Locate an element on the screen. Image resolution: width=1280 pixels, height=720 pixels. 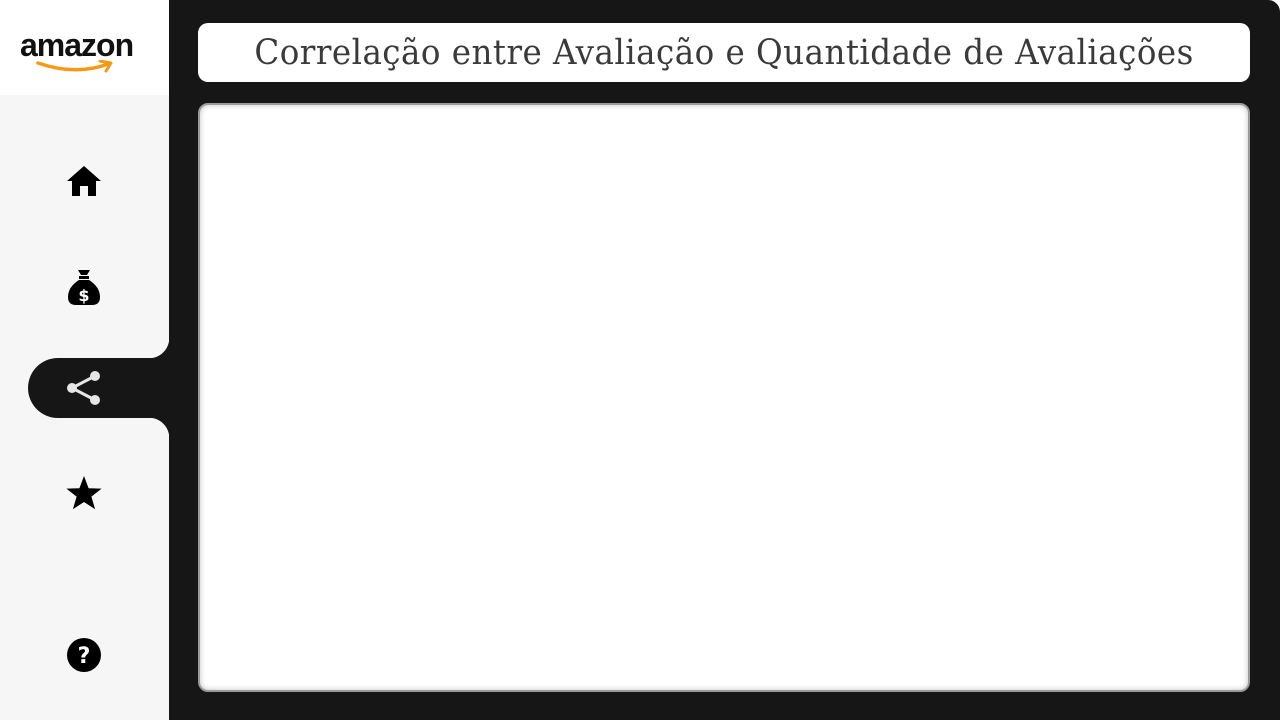
logo-smile-icon is located at coordinates (74, 66).